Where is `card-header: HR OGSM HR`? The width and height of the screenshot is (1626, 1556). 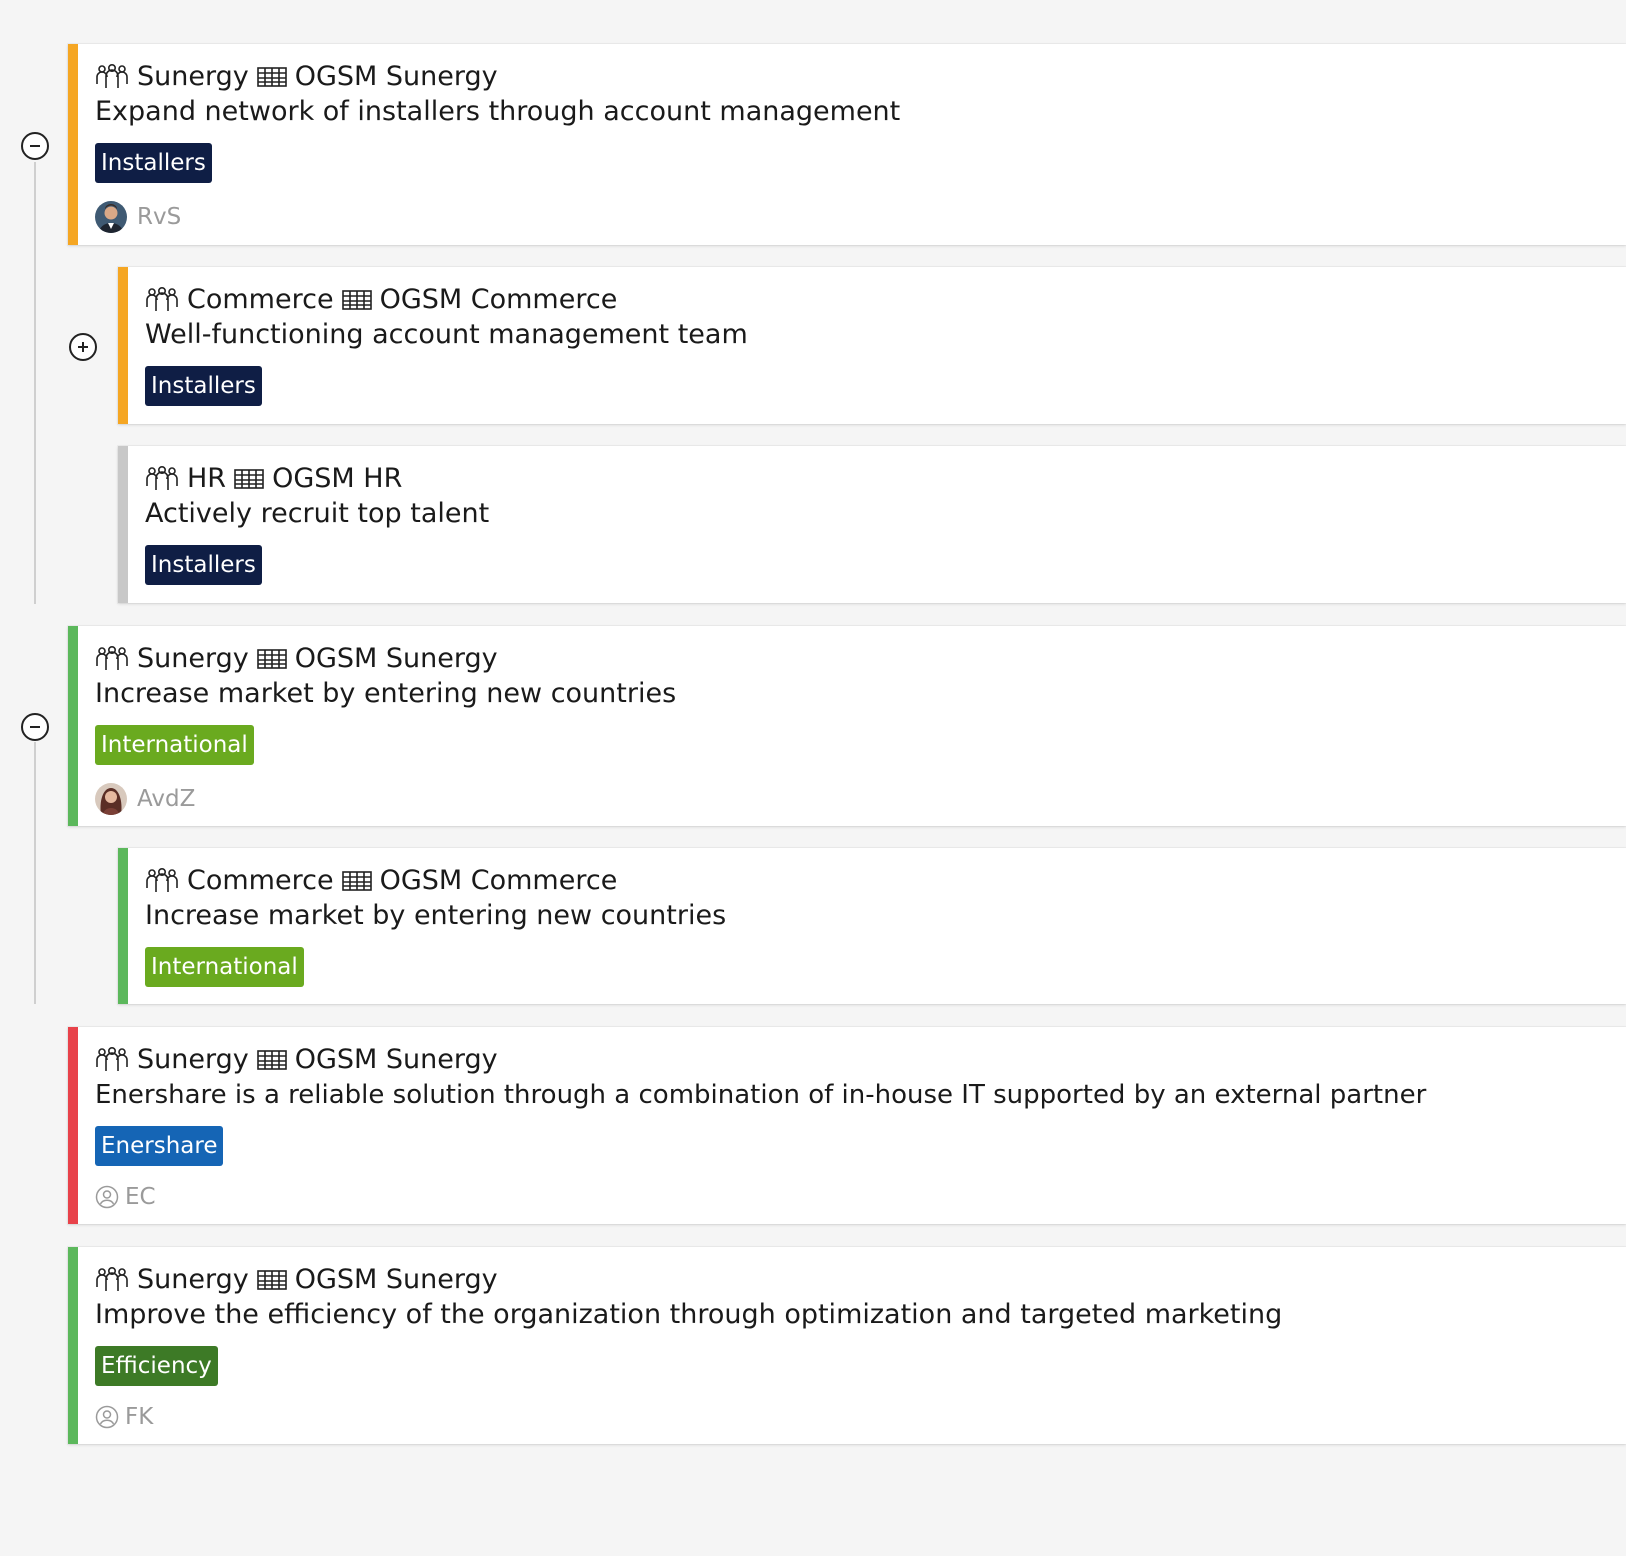
card-header: HR OGSM HR is located at coordinates (885, 479).